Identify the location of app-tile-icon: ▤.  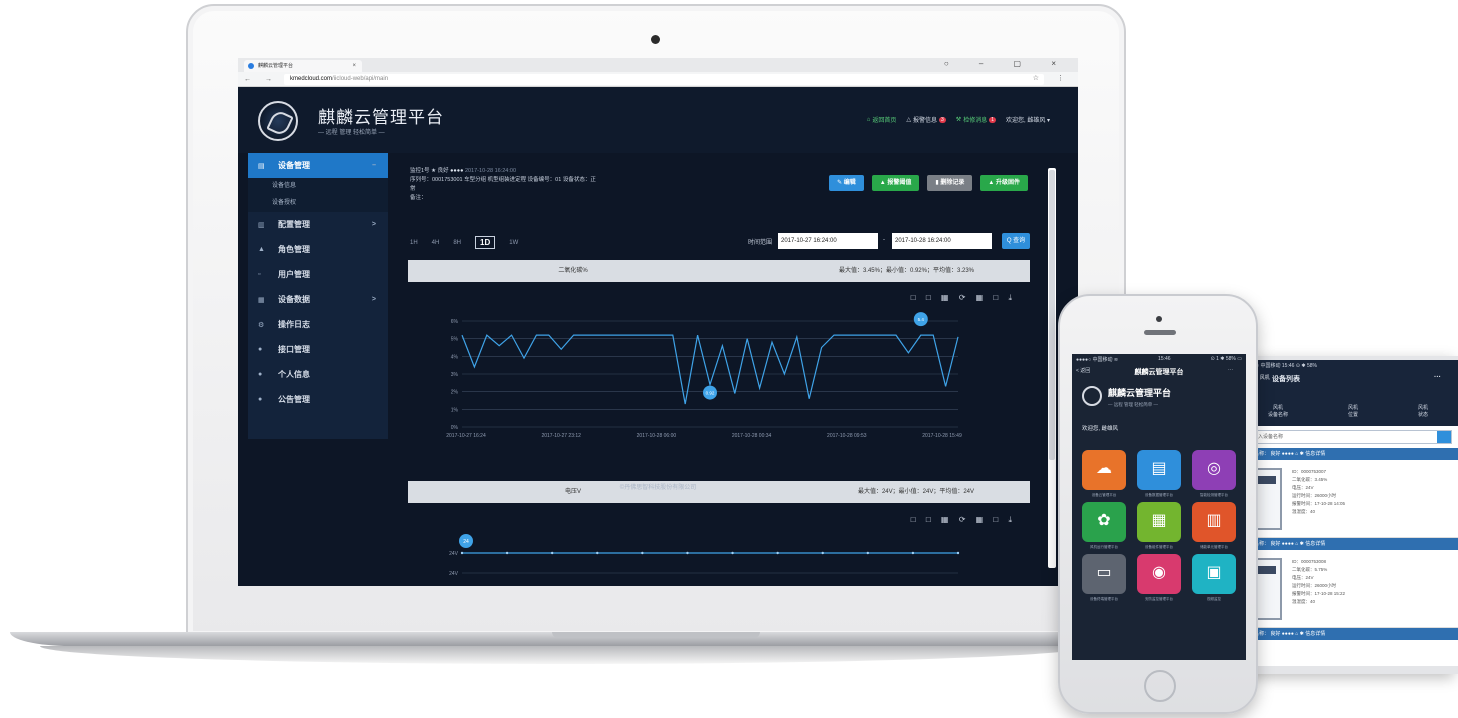
(1159, 468).